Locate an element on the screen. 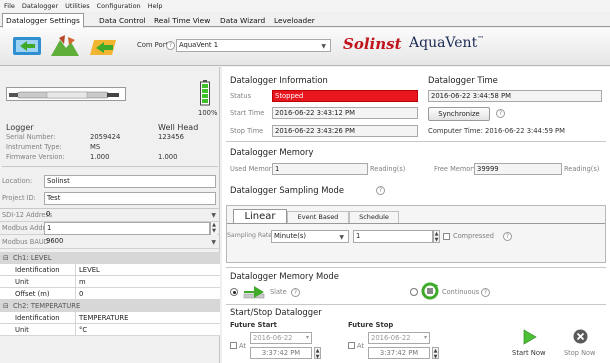  grid-row: Identification TEMPERATURE is located at coordinates (110, 318).